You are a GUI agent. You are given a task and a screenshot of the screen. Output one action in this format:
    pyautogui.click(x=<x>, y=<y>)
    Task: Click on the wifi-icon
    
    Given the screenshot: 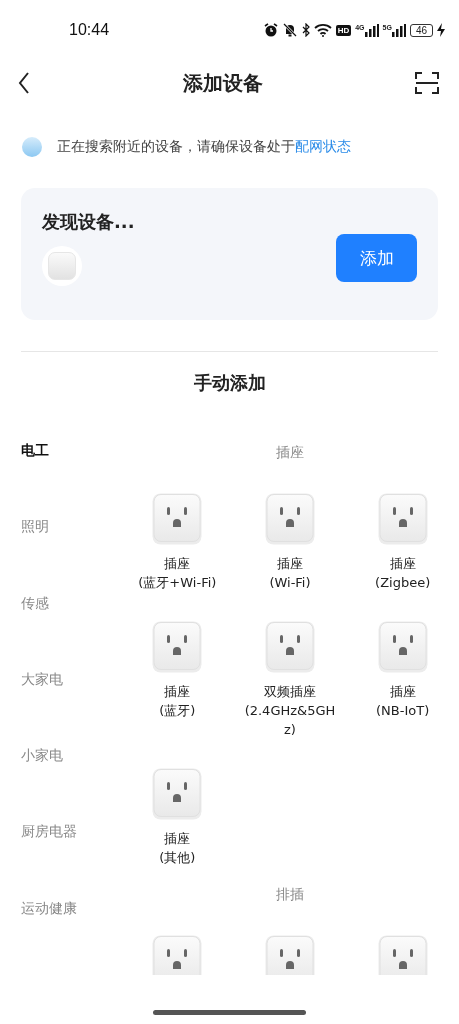 What is the action you would take?
    pyautogui.click(x=322, y=30)
    